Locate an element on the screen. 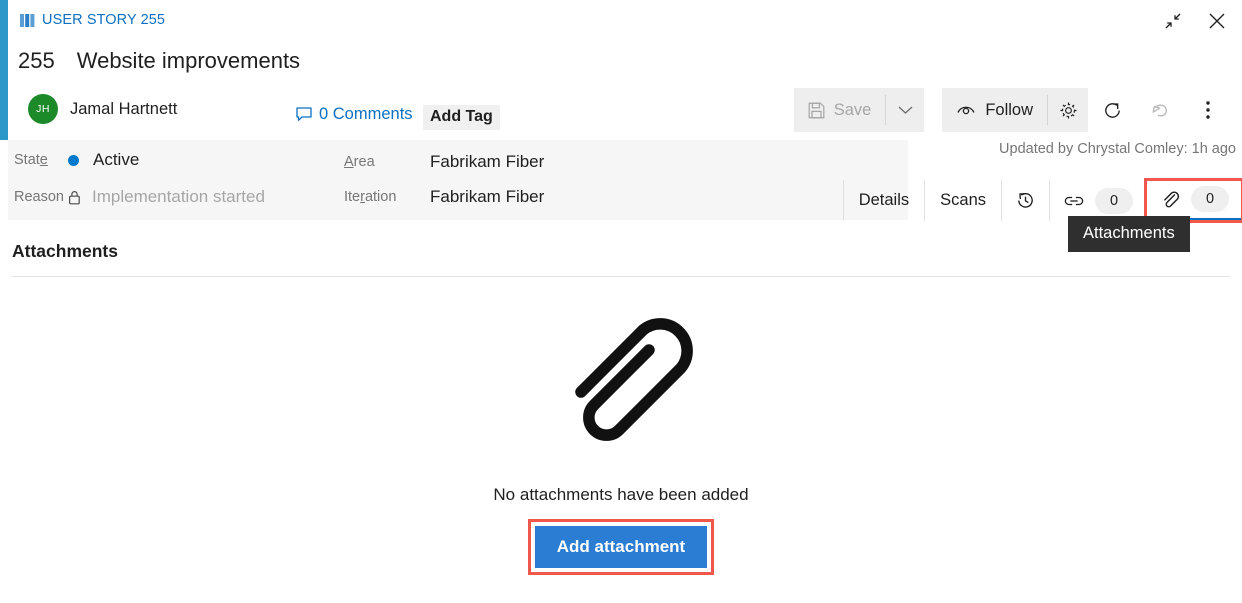 The height and width of the screenshot is (603, 1242). state-color-dot is located at coordinates (73, 160).